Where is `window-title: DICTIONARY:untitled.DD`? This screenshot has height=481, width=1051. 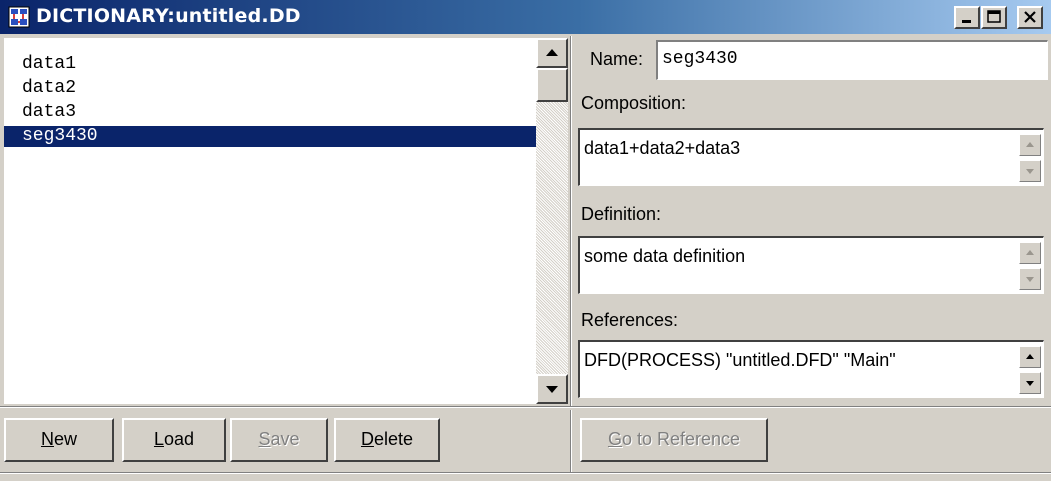 window-title: DICTIONARY:untitled.DD is located at coordinates (168, 16).